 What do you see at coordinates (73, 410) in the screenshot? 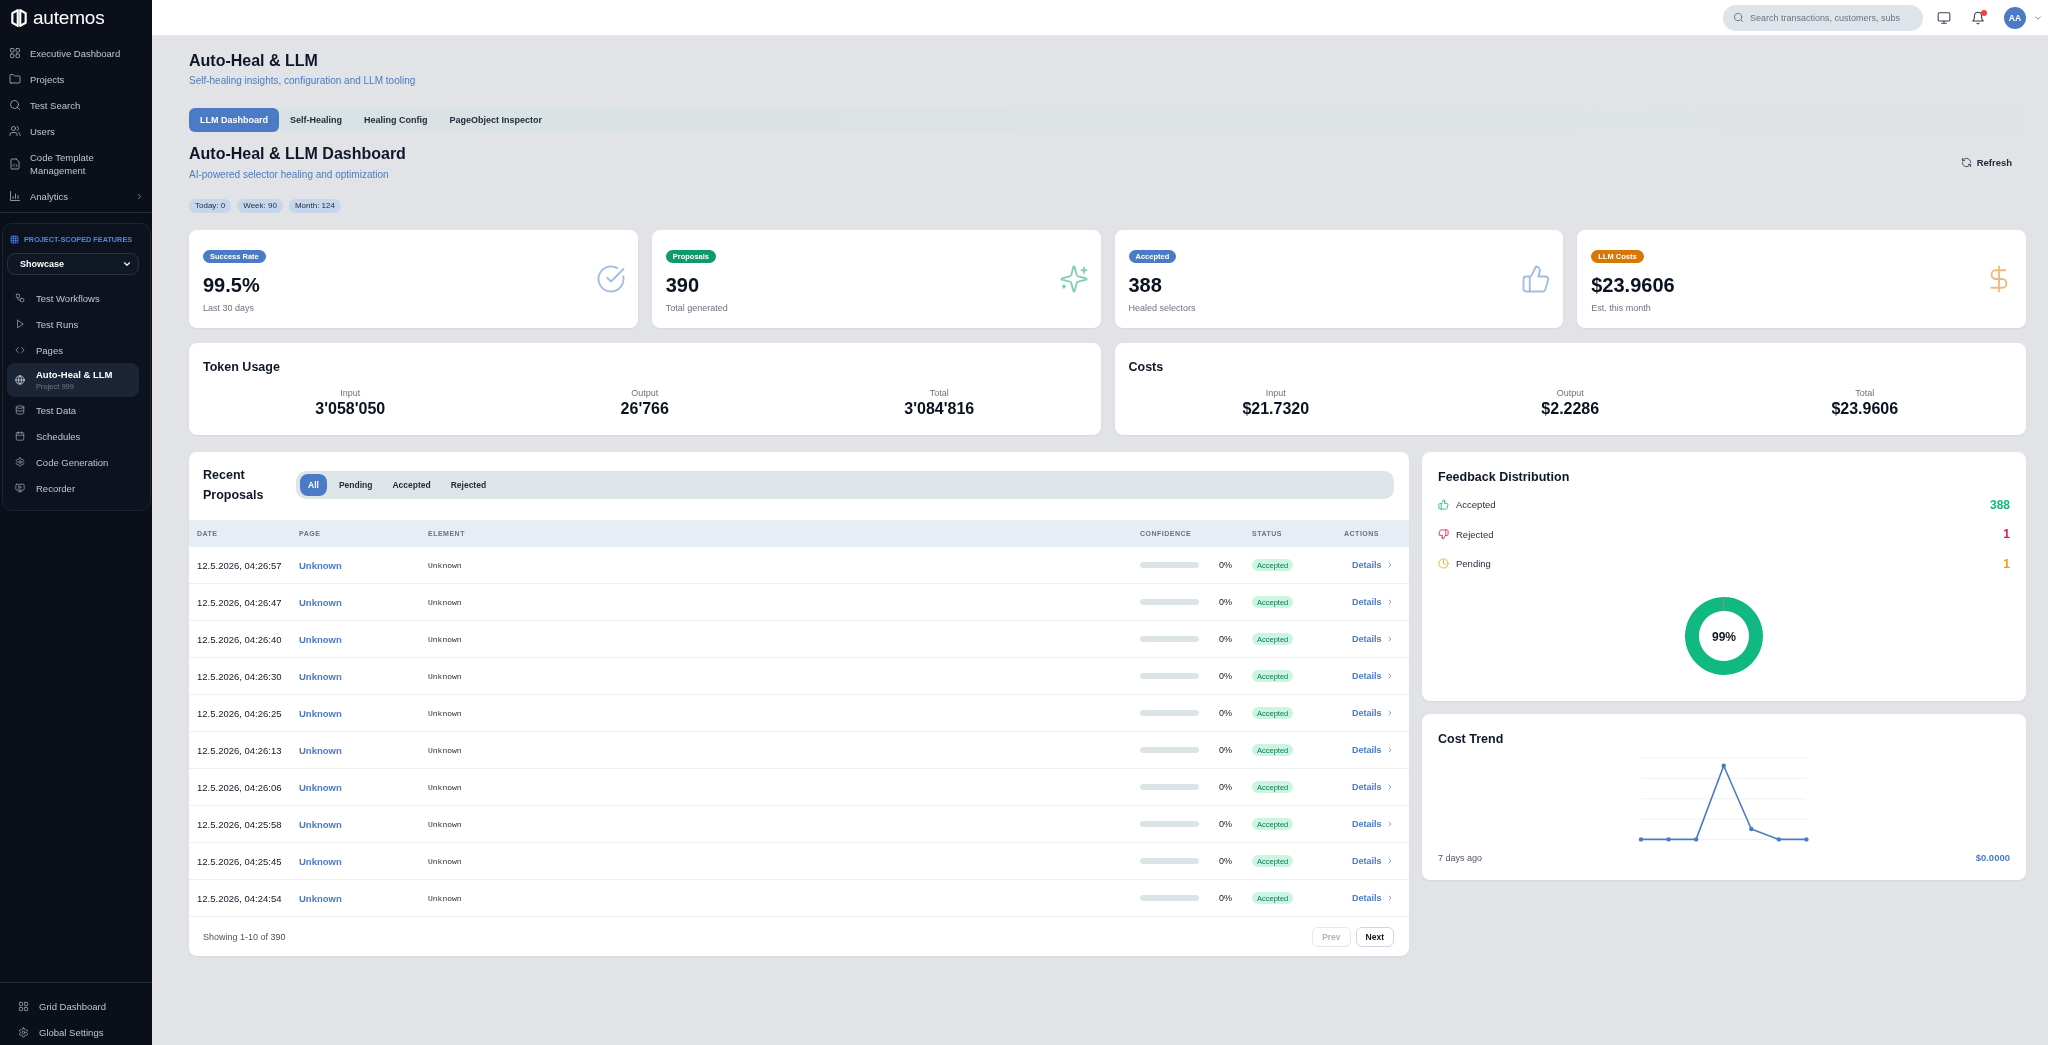
I see `nav-item: Test Data` at bounding box center [73, 410].